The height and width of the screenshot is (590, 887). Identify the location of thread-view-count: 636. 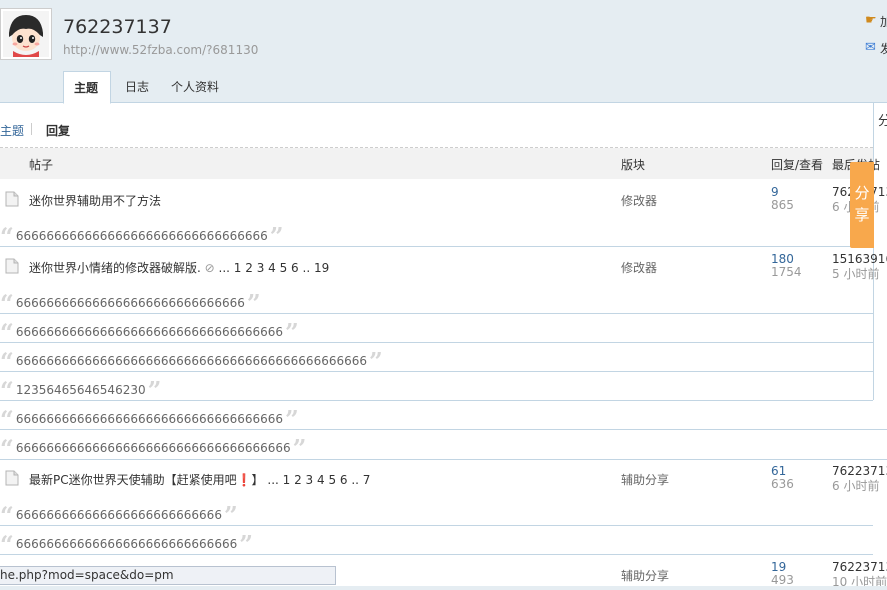
(782, 484).